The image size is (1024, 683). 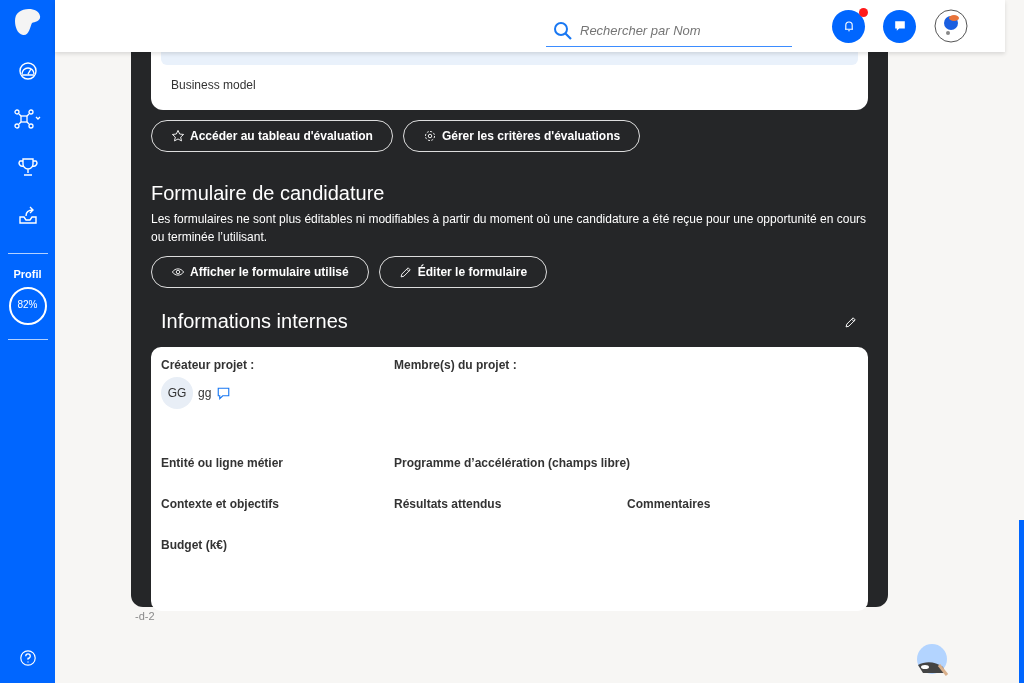 I want to click on search-field: Rechercher par Nom, so click(x=669, y=31).